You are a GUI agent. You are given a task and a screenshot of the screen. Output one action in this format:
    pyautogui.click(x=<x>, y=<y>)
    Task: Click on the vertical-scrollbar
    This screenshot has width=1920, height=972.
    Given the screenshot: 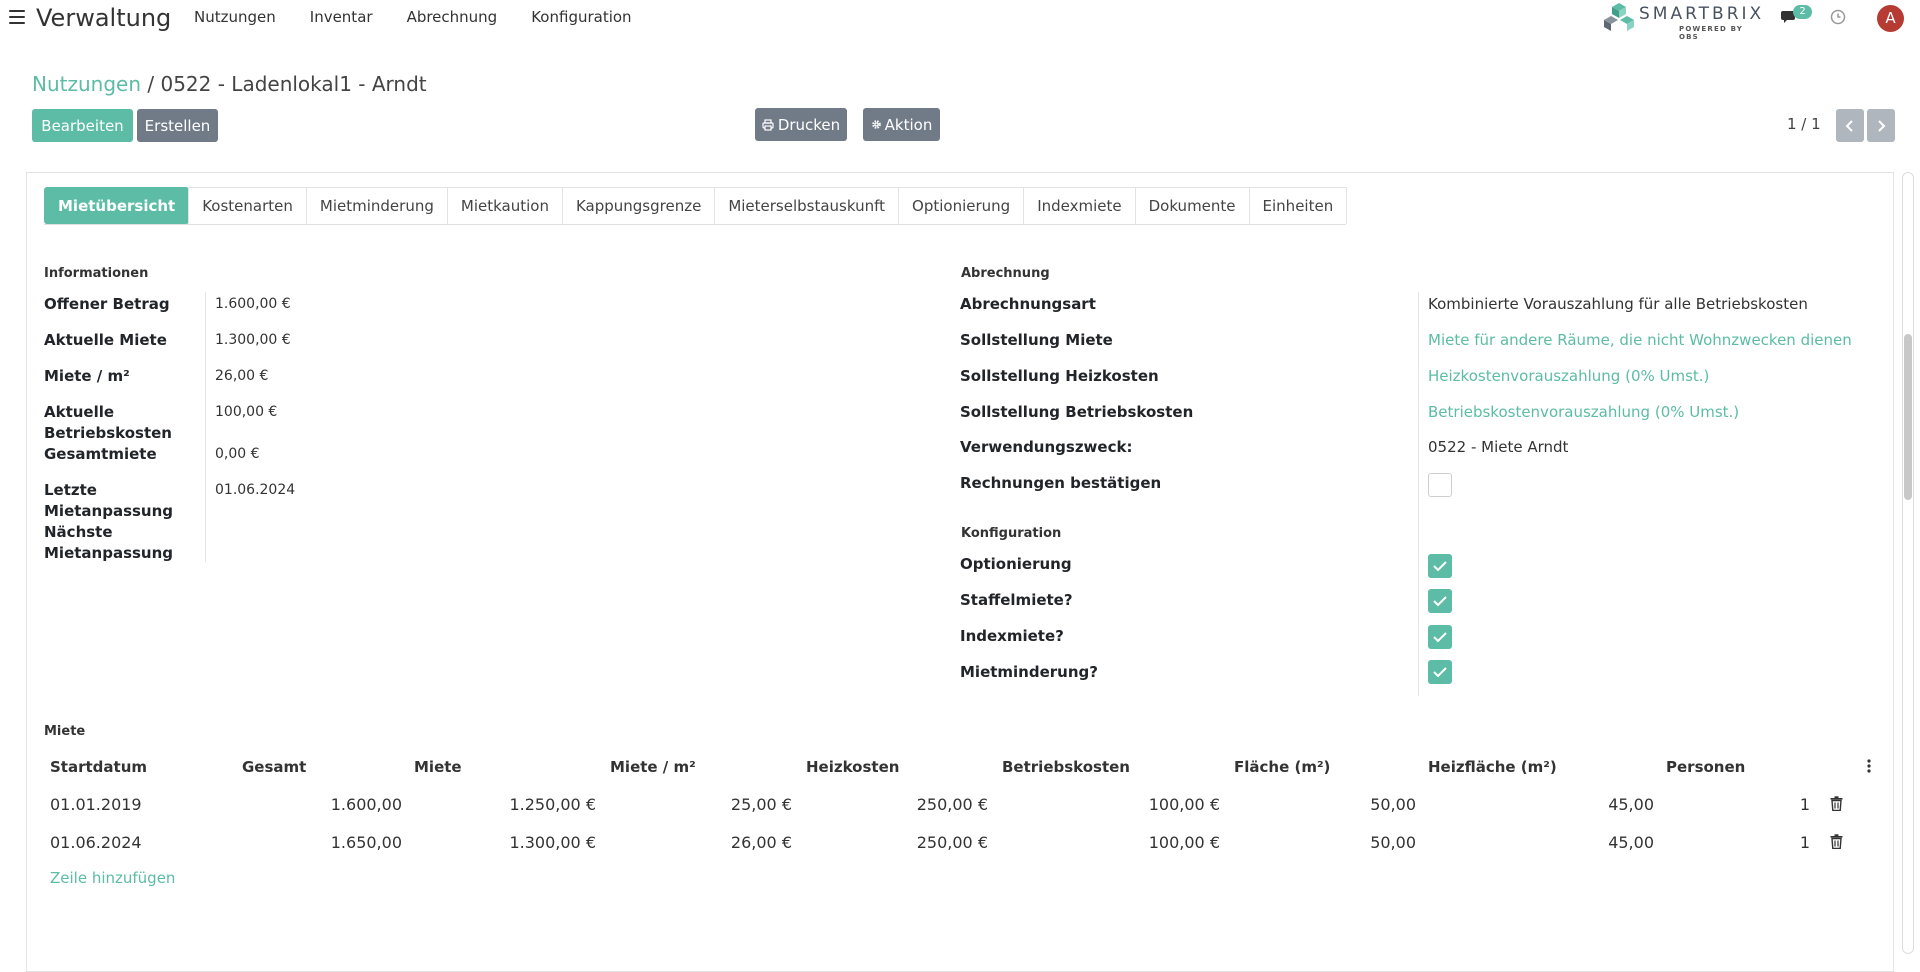 What is the action you would take?
    pyautogui.click(x=1908, y=563)
    